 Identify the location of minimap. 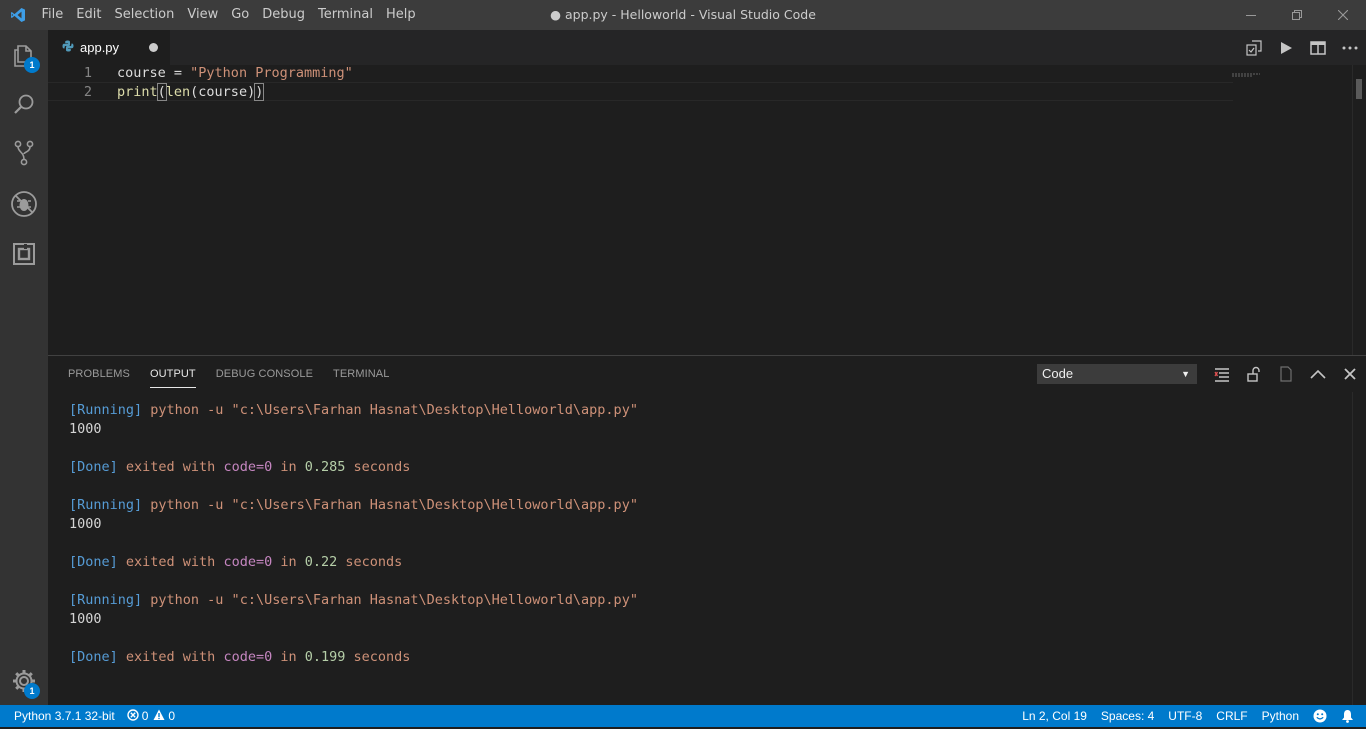
(1247, 71).